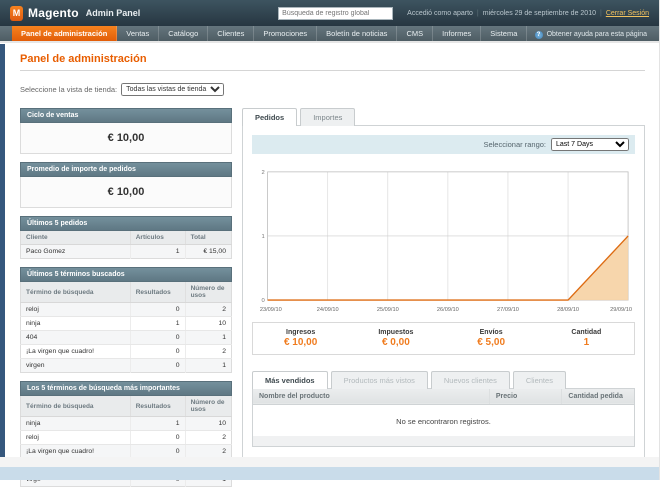  I want to click on range-label: Seleccionar rango:, so click(514, 144).